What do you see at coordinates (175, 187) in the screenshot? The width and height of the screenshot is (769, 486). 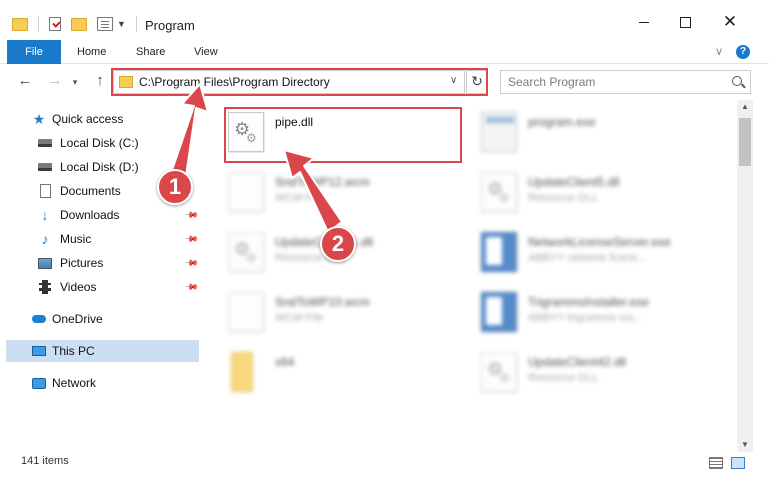 I see `callout-badge: 1` at bounding box center [175, 187].